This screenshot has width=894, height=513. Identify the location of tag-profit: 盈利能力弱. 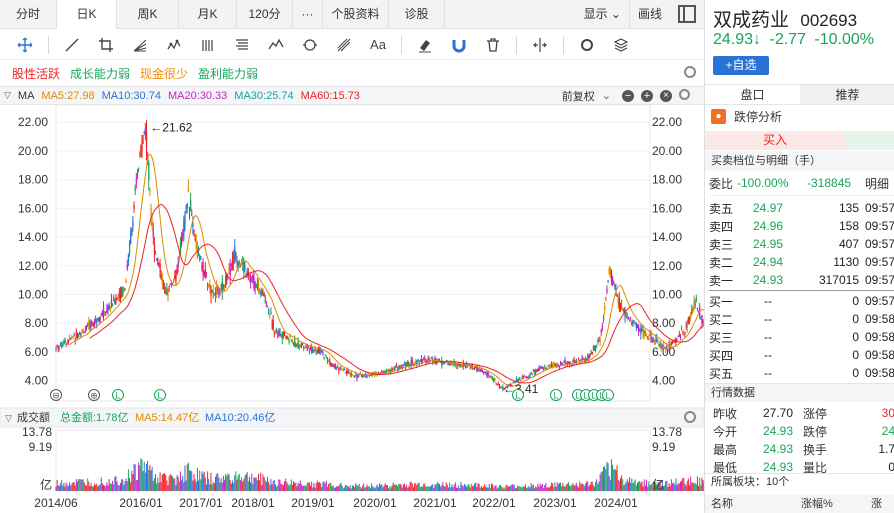
(228, 73).